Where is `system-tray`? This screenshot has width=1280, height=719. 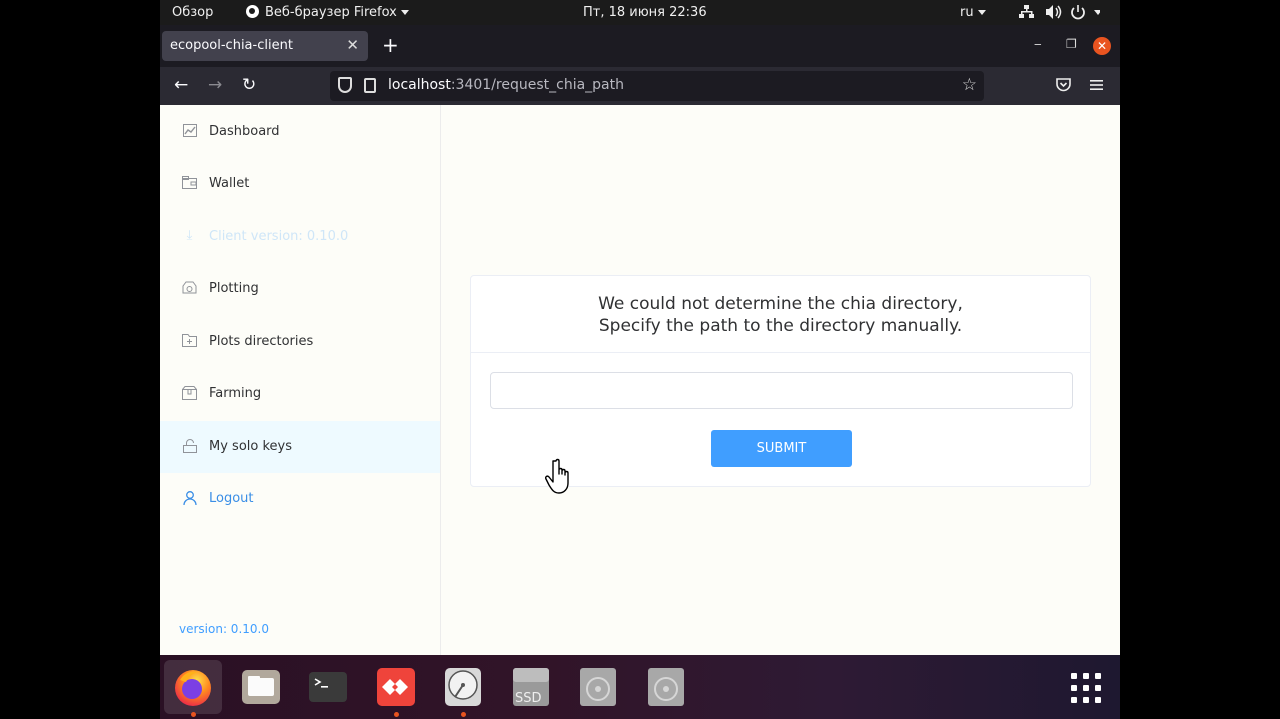
system-tray is located at coordinates (1060, 14).